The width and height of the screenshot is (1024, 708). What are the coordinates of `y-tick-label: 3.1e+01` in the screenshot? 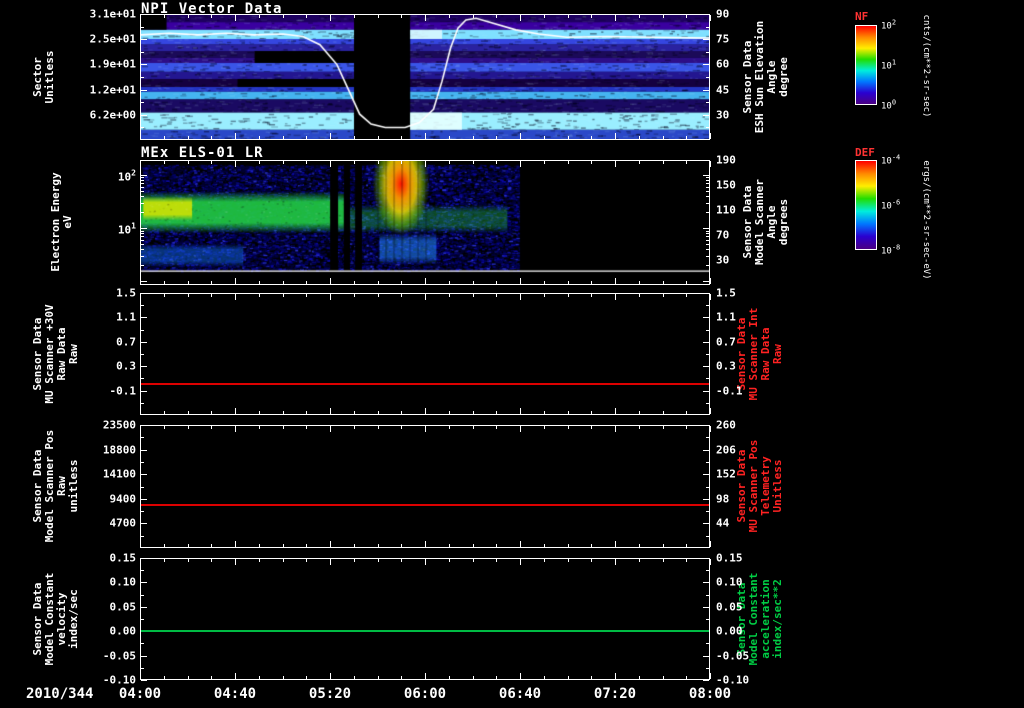 It's located at (112, 14).